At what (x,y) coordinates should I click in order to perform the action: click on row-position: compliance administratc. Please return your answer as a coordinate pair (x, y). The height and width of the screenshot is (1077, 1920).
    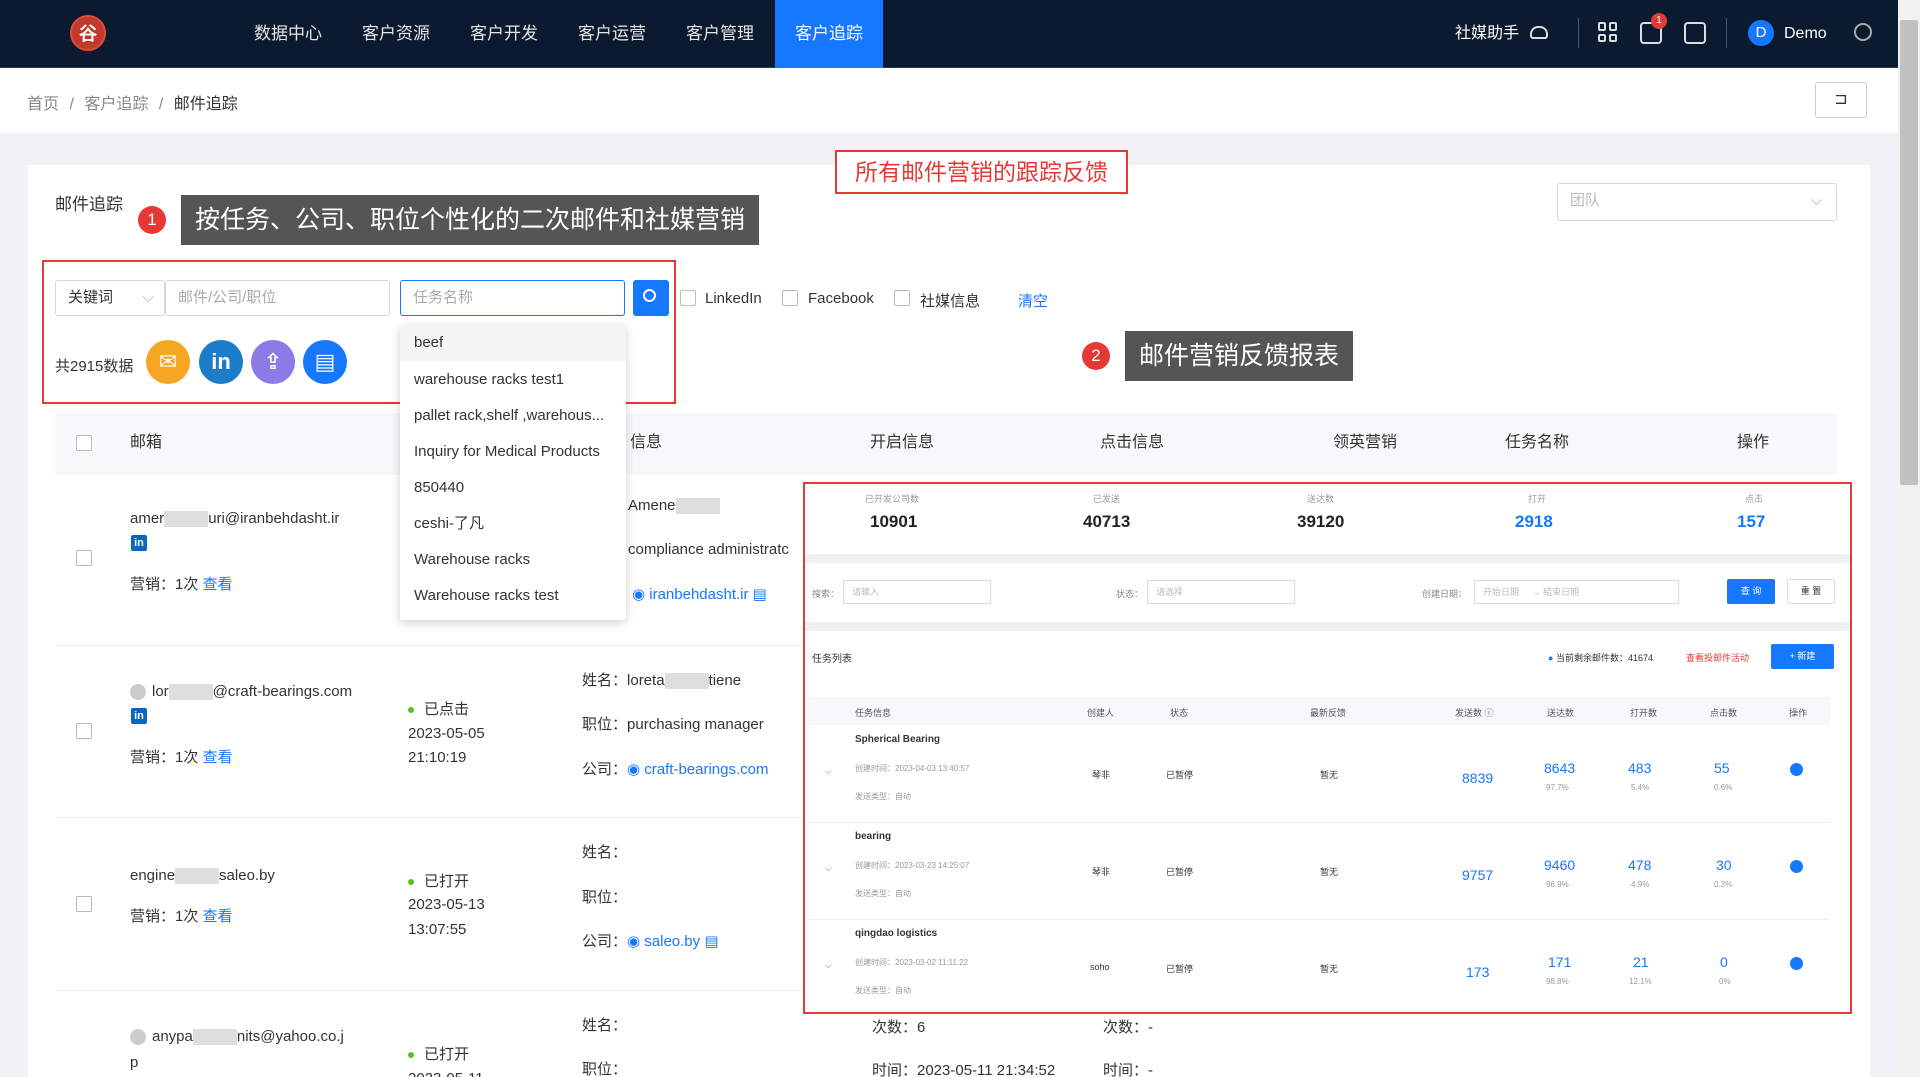
    Looking at the image, I should click on (708, 549).